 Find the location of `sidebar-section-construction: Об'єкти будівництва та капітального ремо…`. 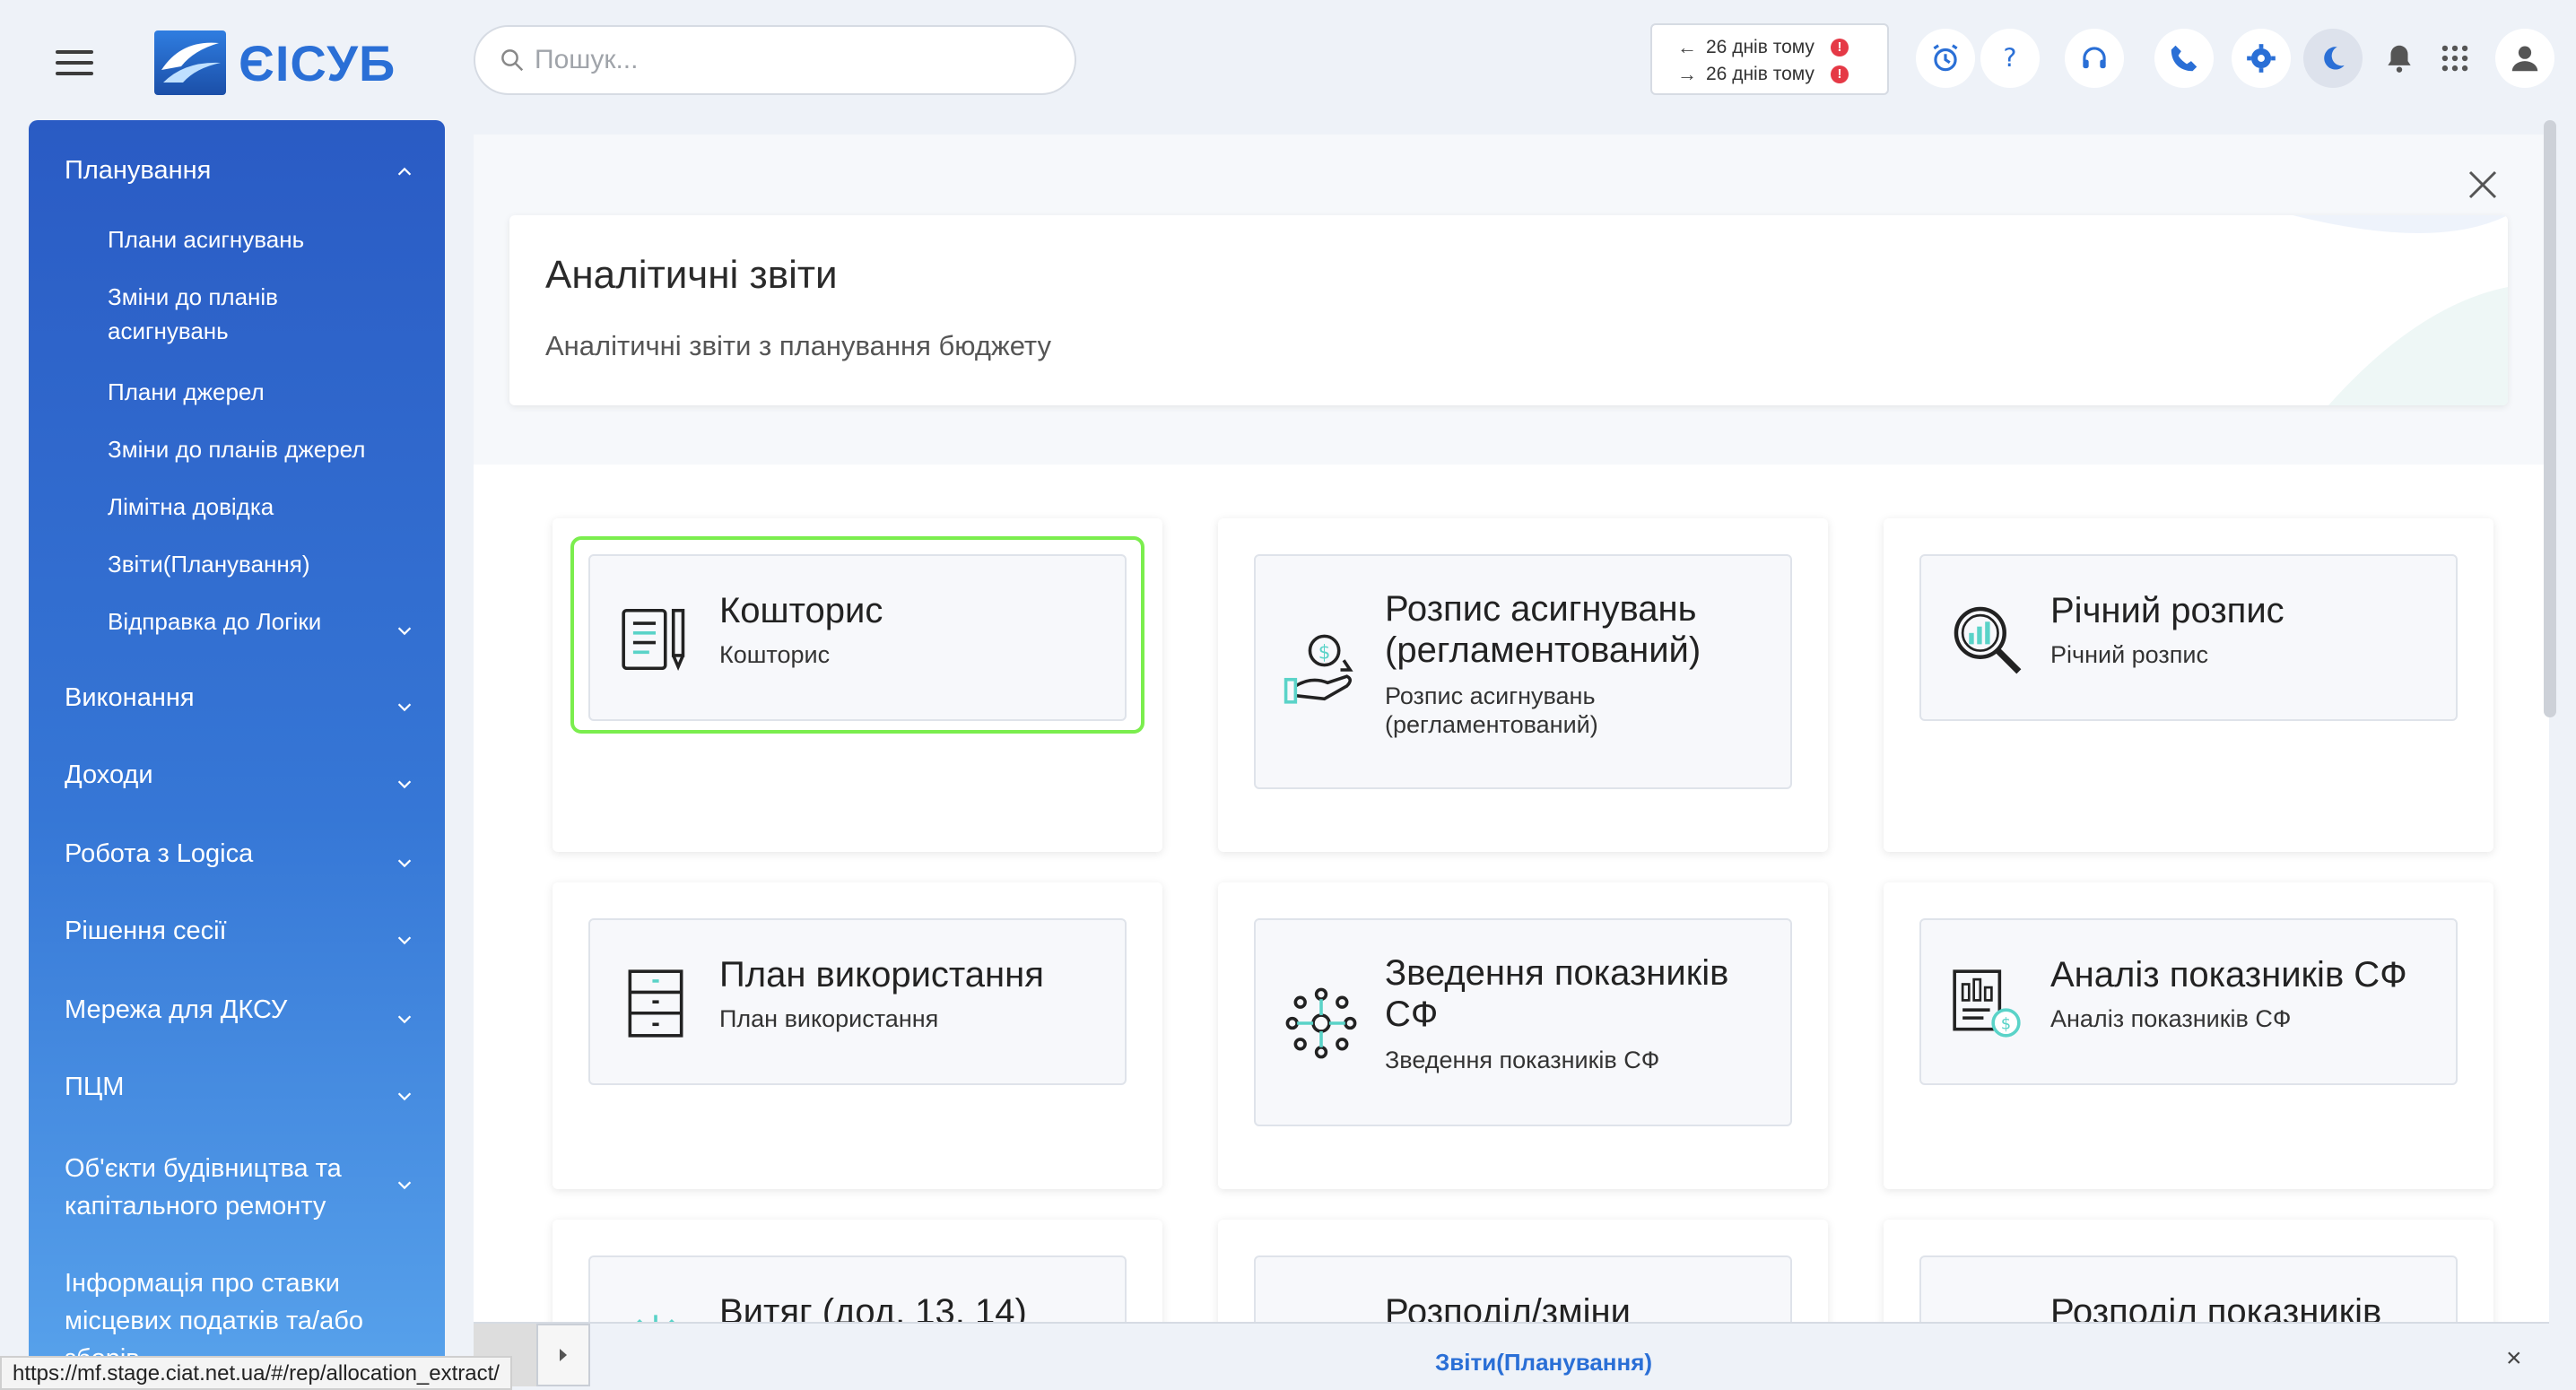

sidebar-section-construction: Об'єкти будівництва та капітального ремо… is located at coordinates (208, 1187).